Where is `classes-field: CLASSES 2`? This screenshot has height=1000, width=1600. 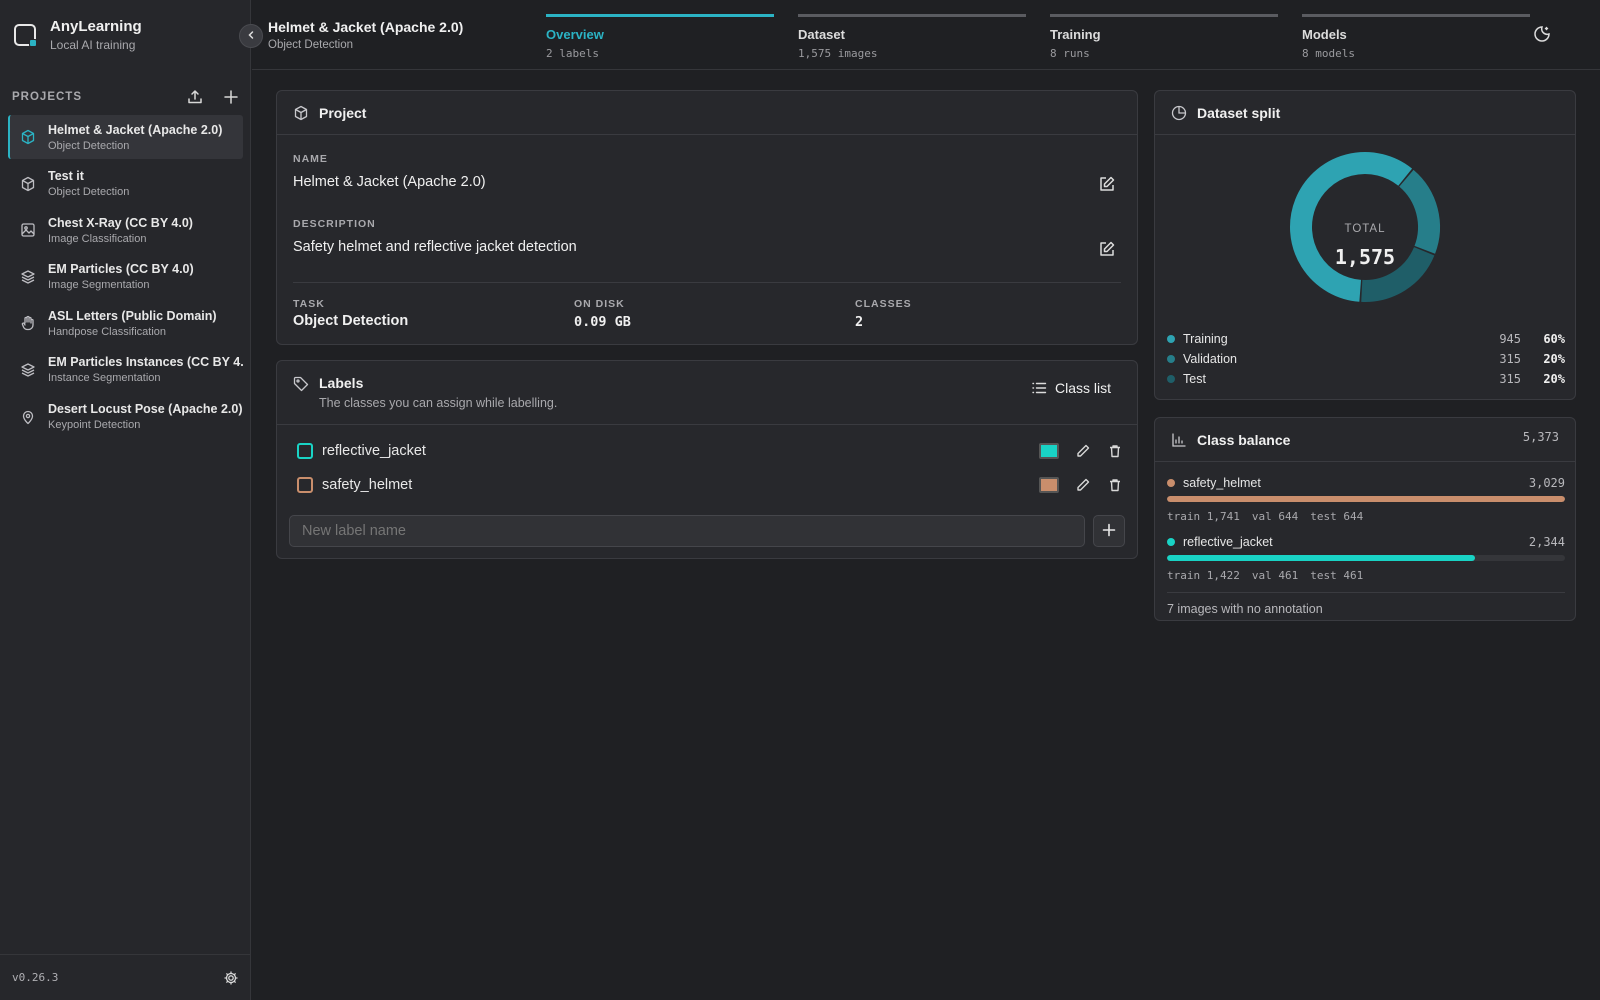
classes-field: CLASSES 2 is located at coordinates (883, 314).